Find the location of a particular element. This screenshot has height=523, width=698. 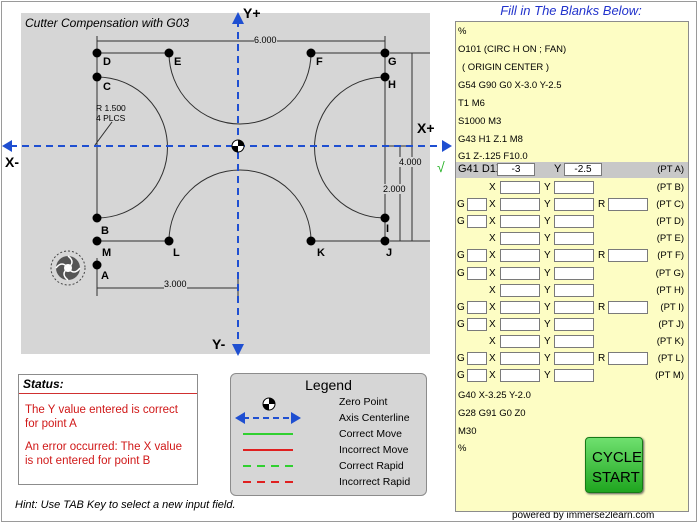

x-plus-label: X+ is located at coordinates (426, 128).